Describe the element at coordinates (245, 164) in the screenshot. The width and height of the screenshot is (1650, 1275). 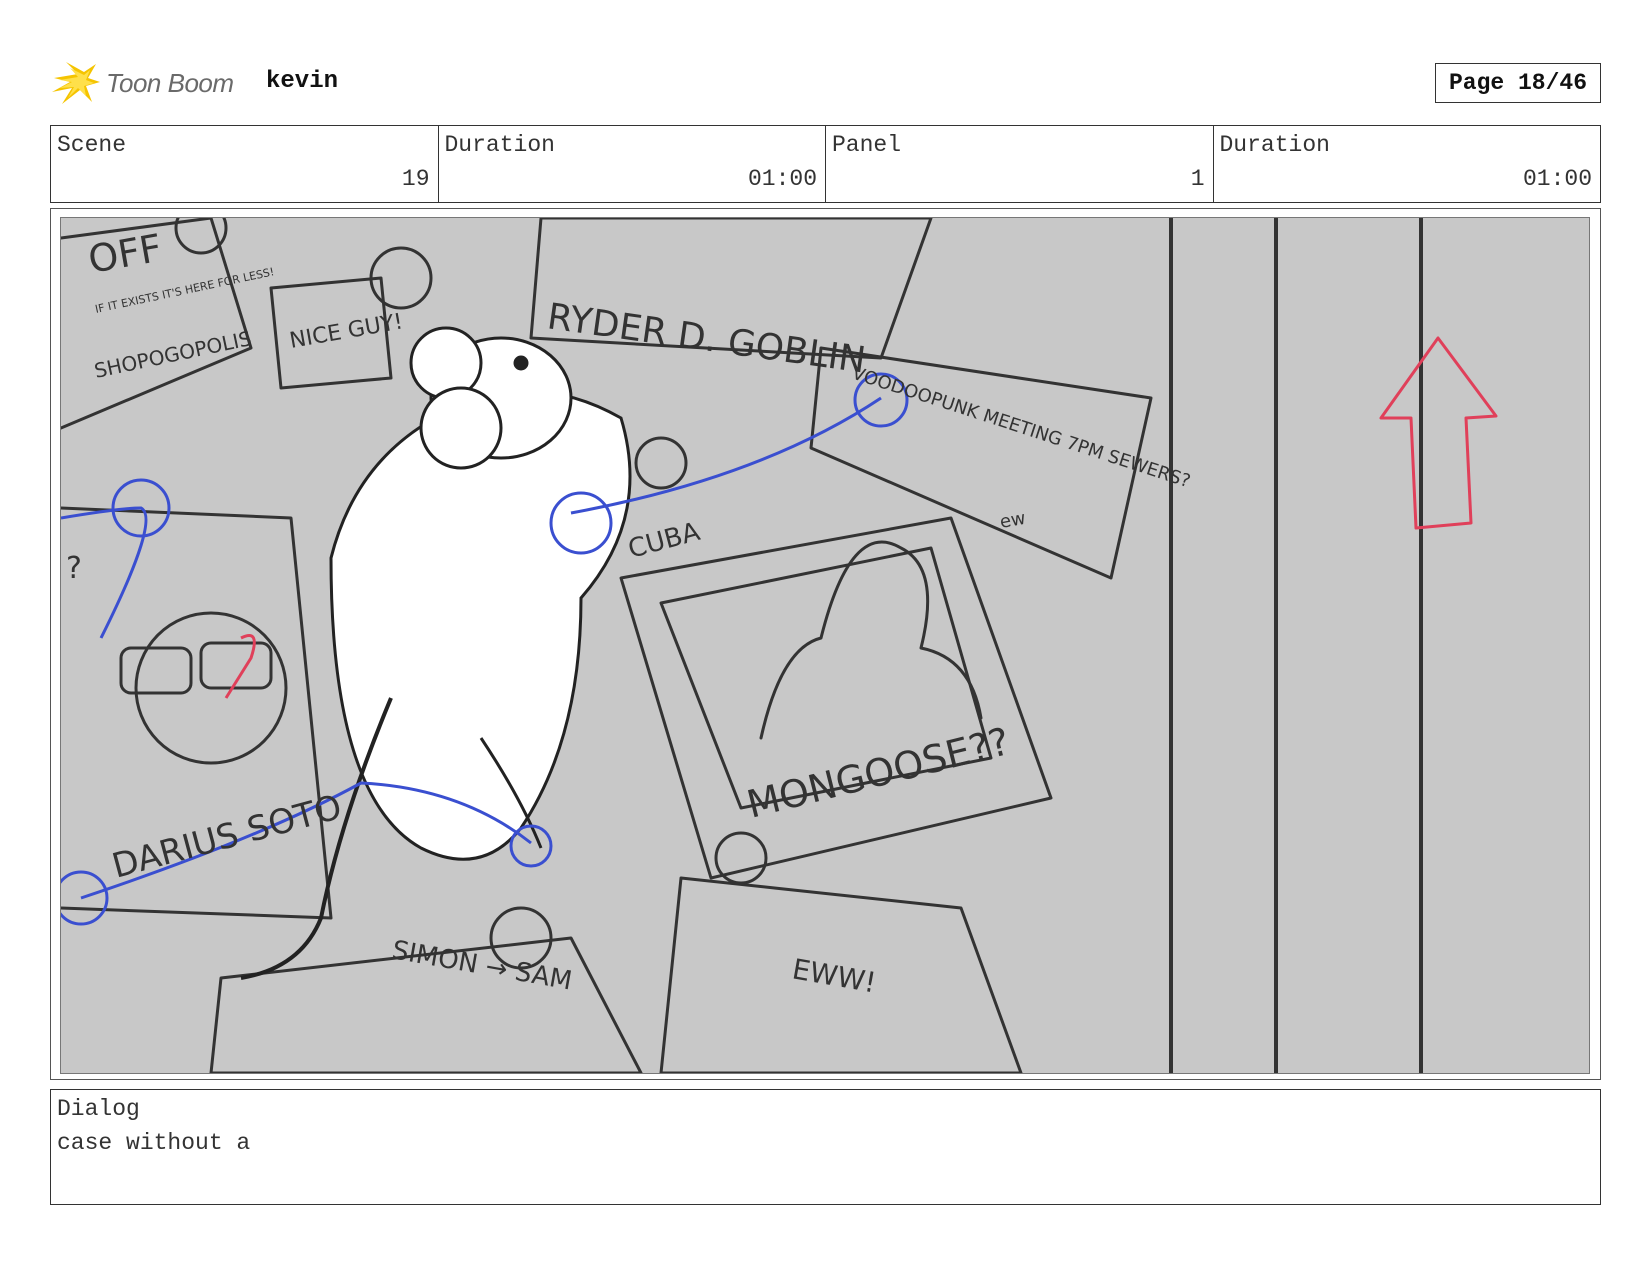
I see `scene-cell: Scene 19` at that location.